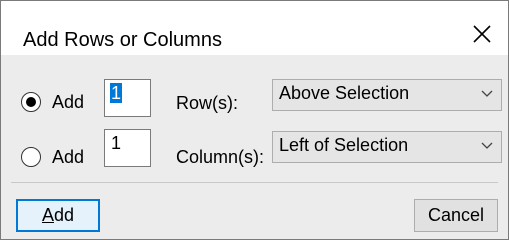  What do you see at coordinates (456, 215) in the screenshot?
I see `cancel-button: Cancel` at bounding box center [456, 215].